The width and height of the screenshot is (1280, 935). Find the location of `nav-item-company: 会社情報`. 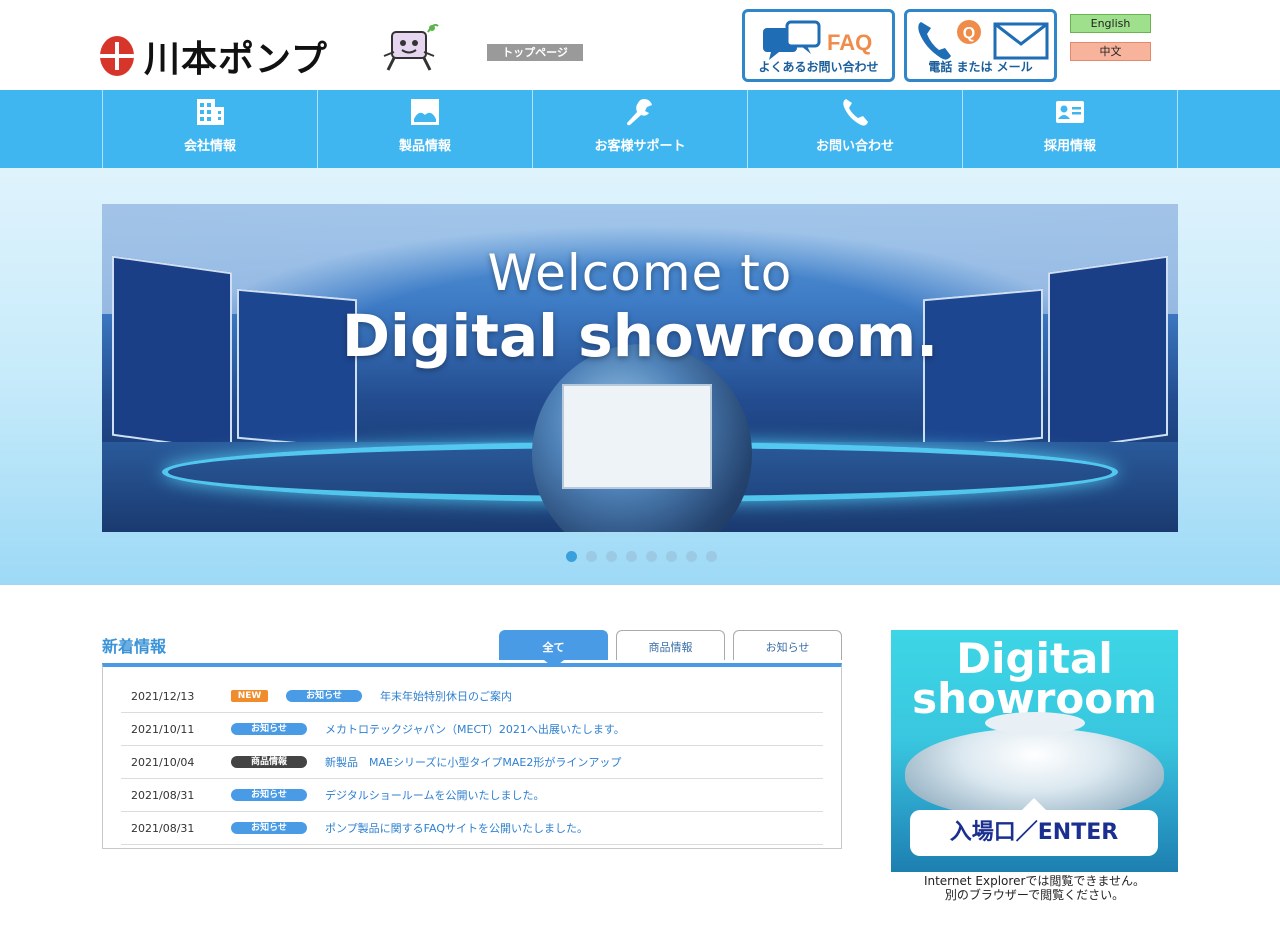

nav-item-company: 会社情報 is located at coordinates (209, 129).